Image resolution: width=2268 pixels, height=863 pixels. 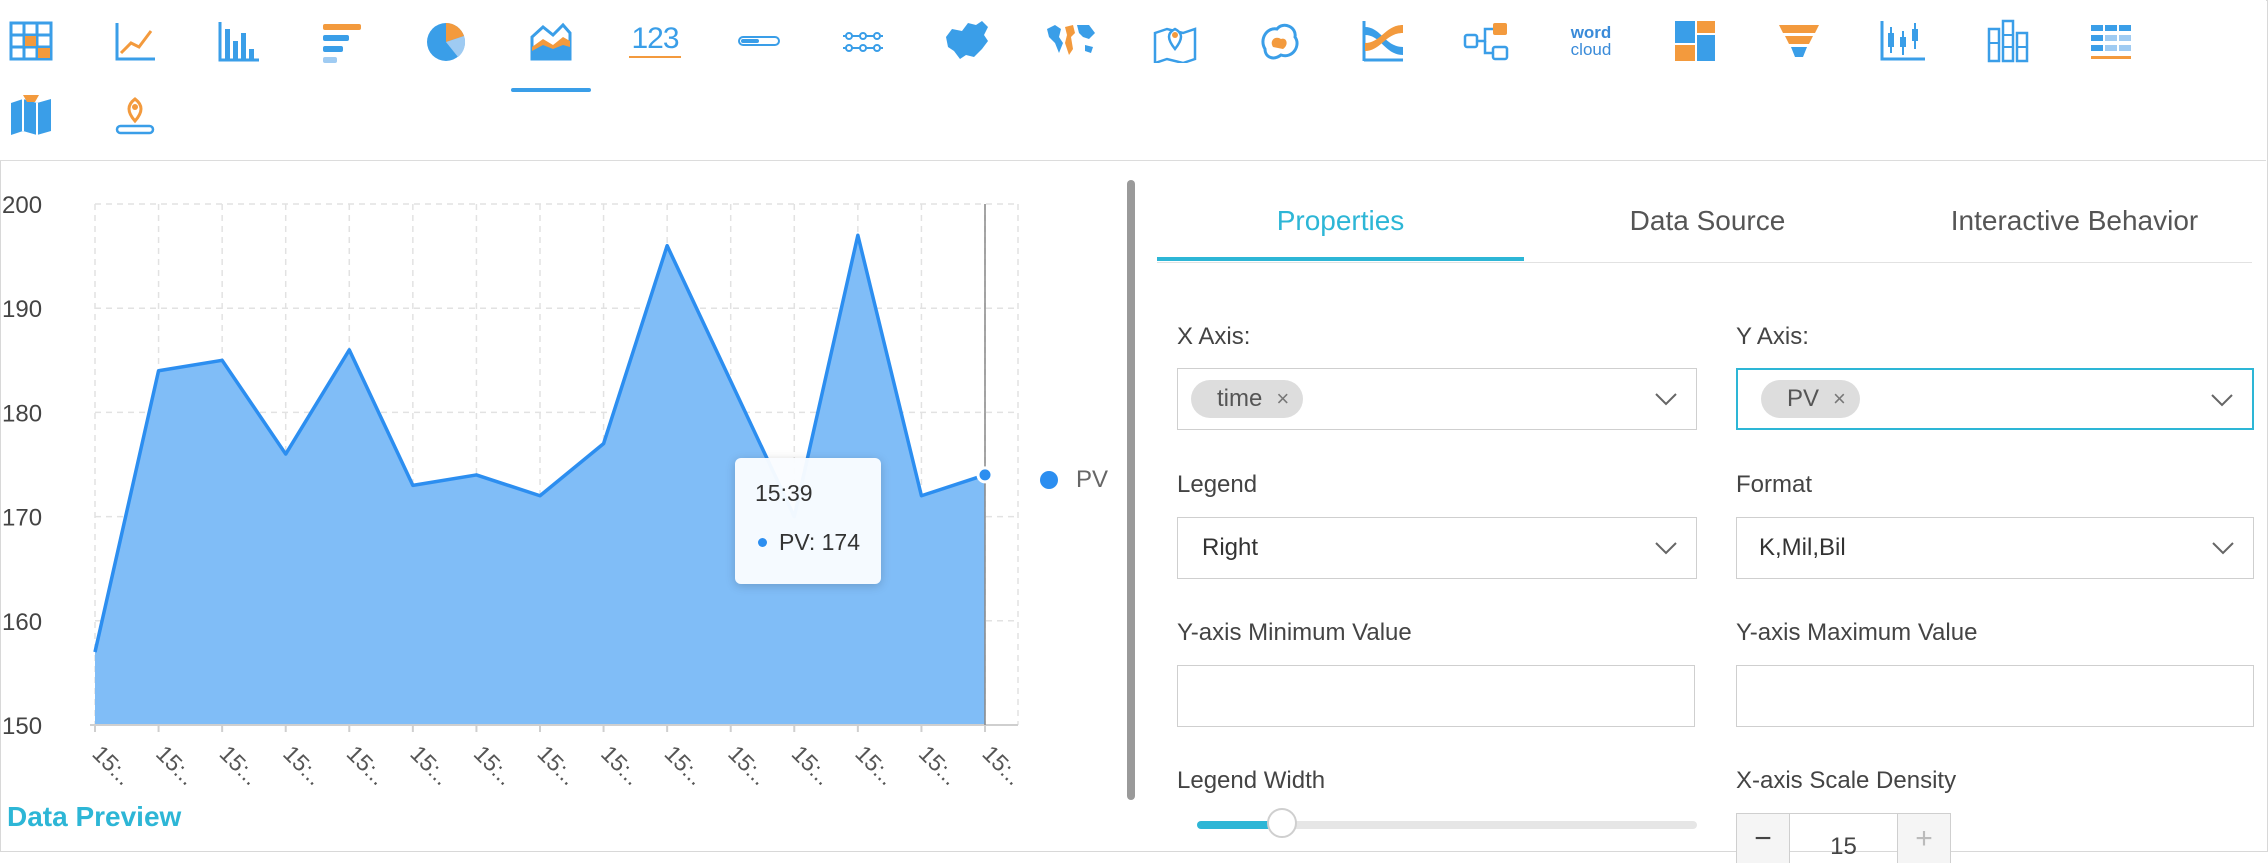 I want to click on table-chart-icon, so click(x=35, y=41).